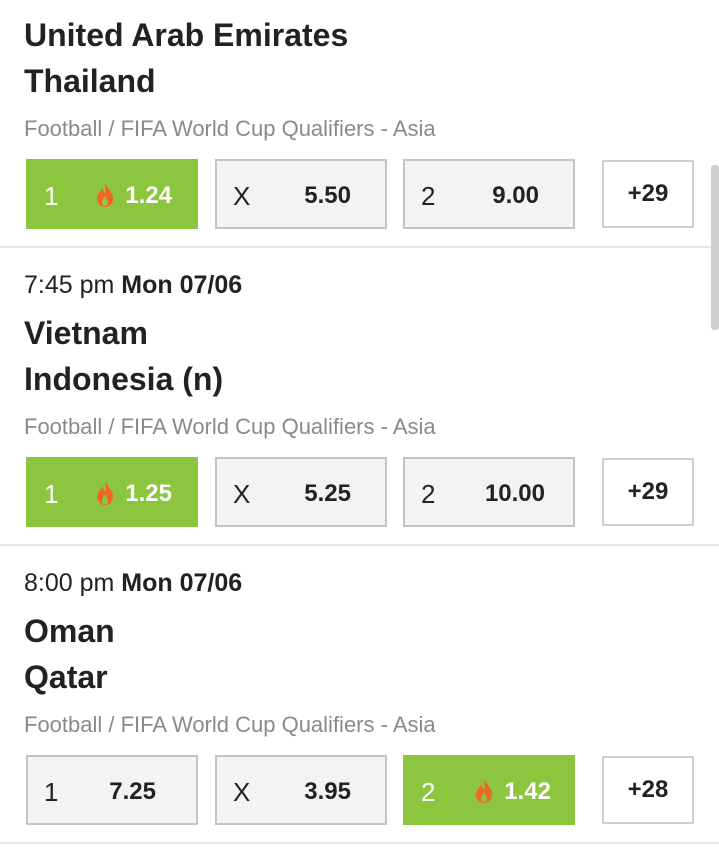 The image size is (719, 847). Describe the element at coordinates (148, 493) in the screenshot. I see `odd-value: 1.25` at that location.